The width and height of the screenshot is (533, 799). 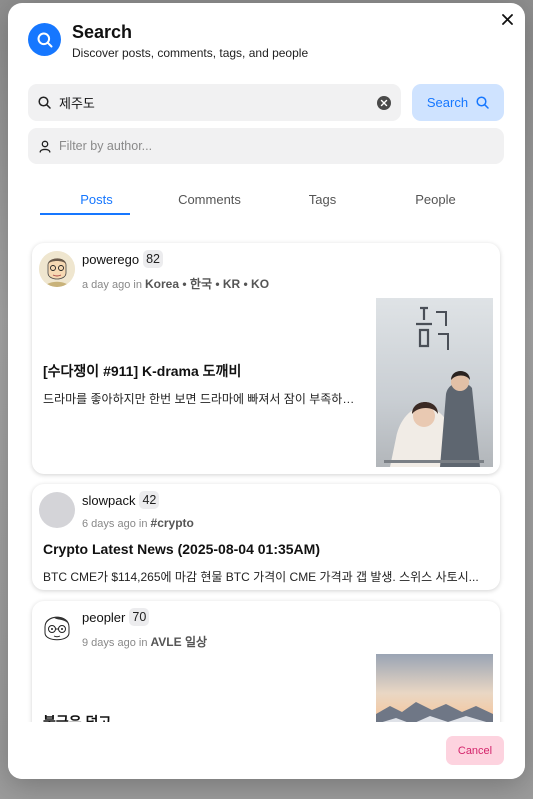 What do you see at coordinates (45, 146) in the screenshot?
I see `user-icon` at bounding box center [45, 146].